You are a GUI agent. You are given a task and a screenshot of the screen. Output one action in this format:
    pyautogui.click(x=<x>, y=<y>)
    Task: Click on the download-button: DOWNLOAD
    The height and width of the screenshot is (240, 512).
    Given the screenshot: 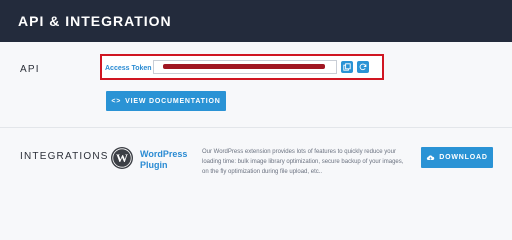 What is the action you would take?
    pyautogui.click(x=457, y=157)
    